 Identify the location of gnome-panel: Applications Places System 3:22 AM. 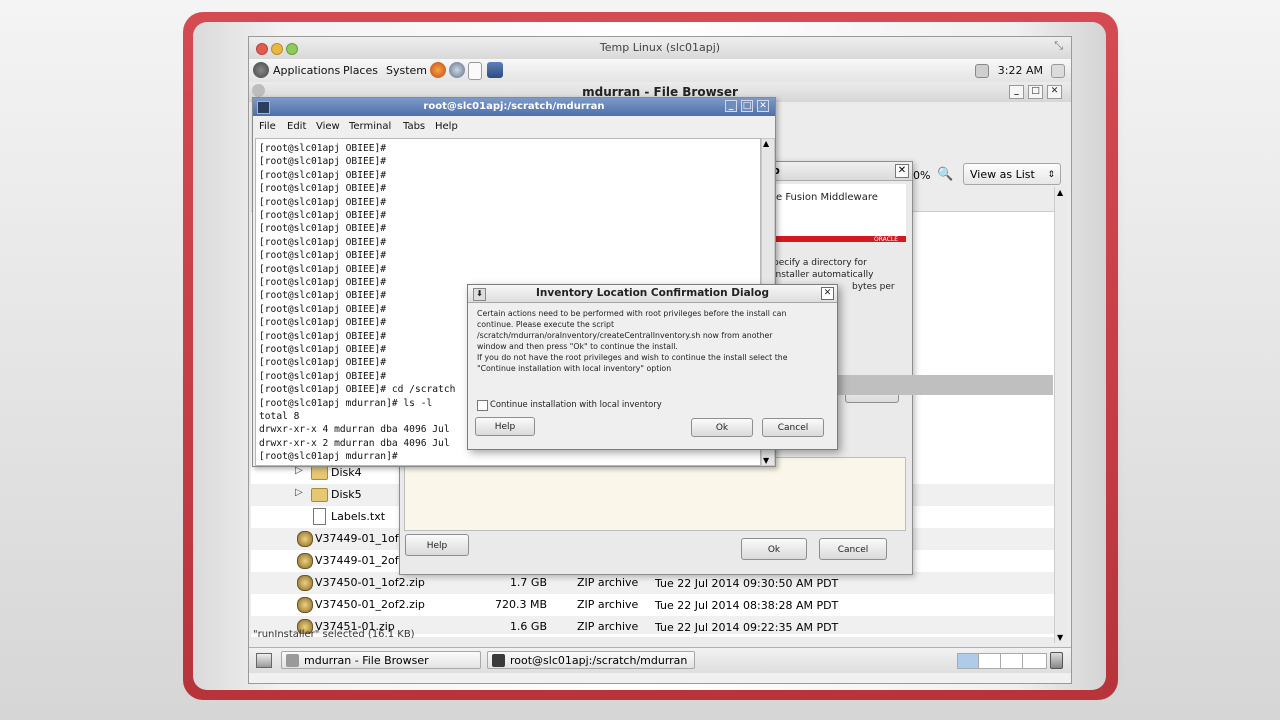
(660, 71).